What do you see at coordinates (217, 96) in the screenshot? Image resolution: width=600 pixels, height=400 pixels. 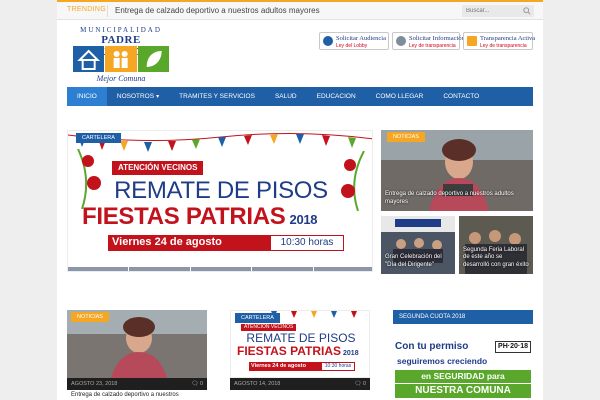 I see `nav-item-tramites: TRAMITES Y SERVICIOS` at bounding box center [217, 96].